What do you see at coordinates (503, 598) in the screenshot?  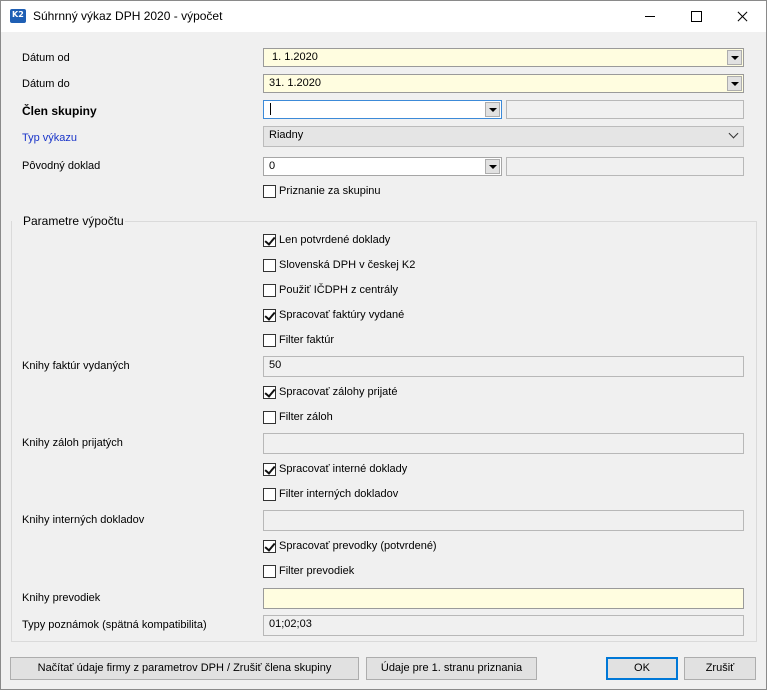 I see `knihy-prevodiek-field` at bounding box center [503, 598].